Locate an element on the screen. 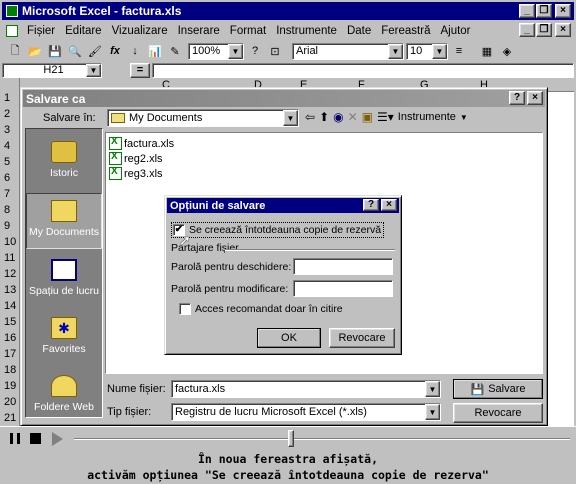 The height and width of the screenshot is (484, 576). doc-minimize-button: _ is located at coordinates (527, 30).